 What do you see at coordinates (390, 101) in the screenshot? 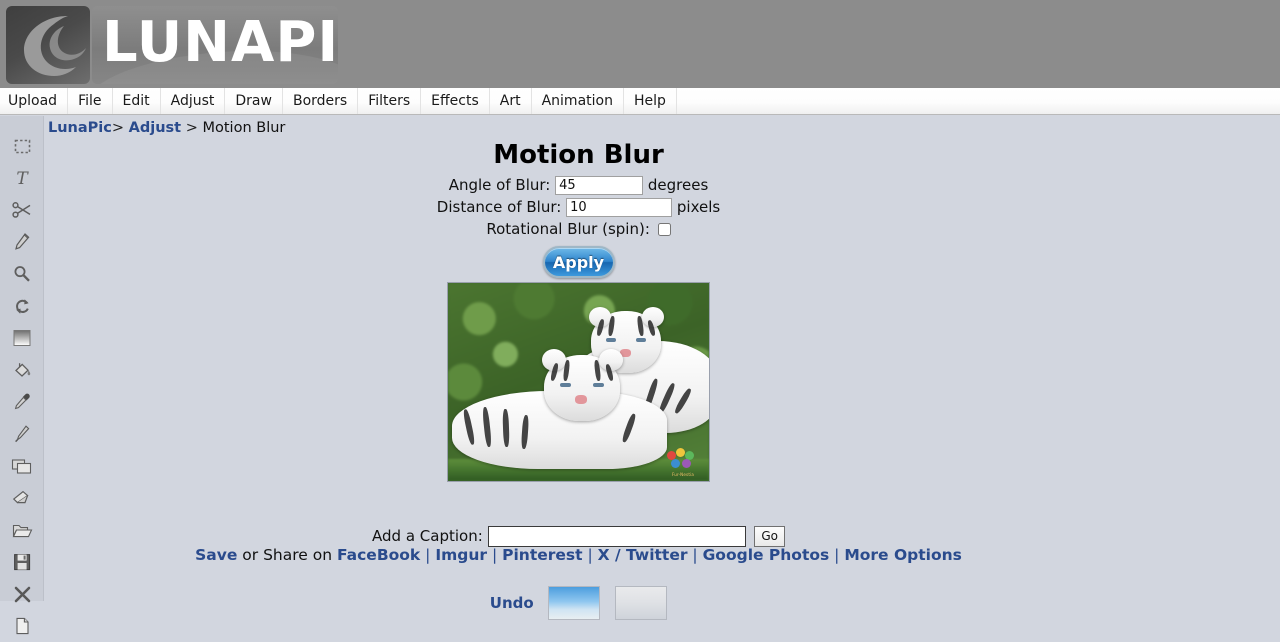
I see `menu-item-filters: Filters` at bounding box center [390, 101].